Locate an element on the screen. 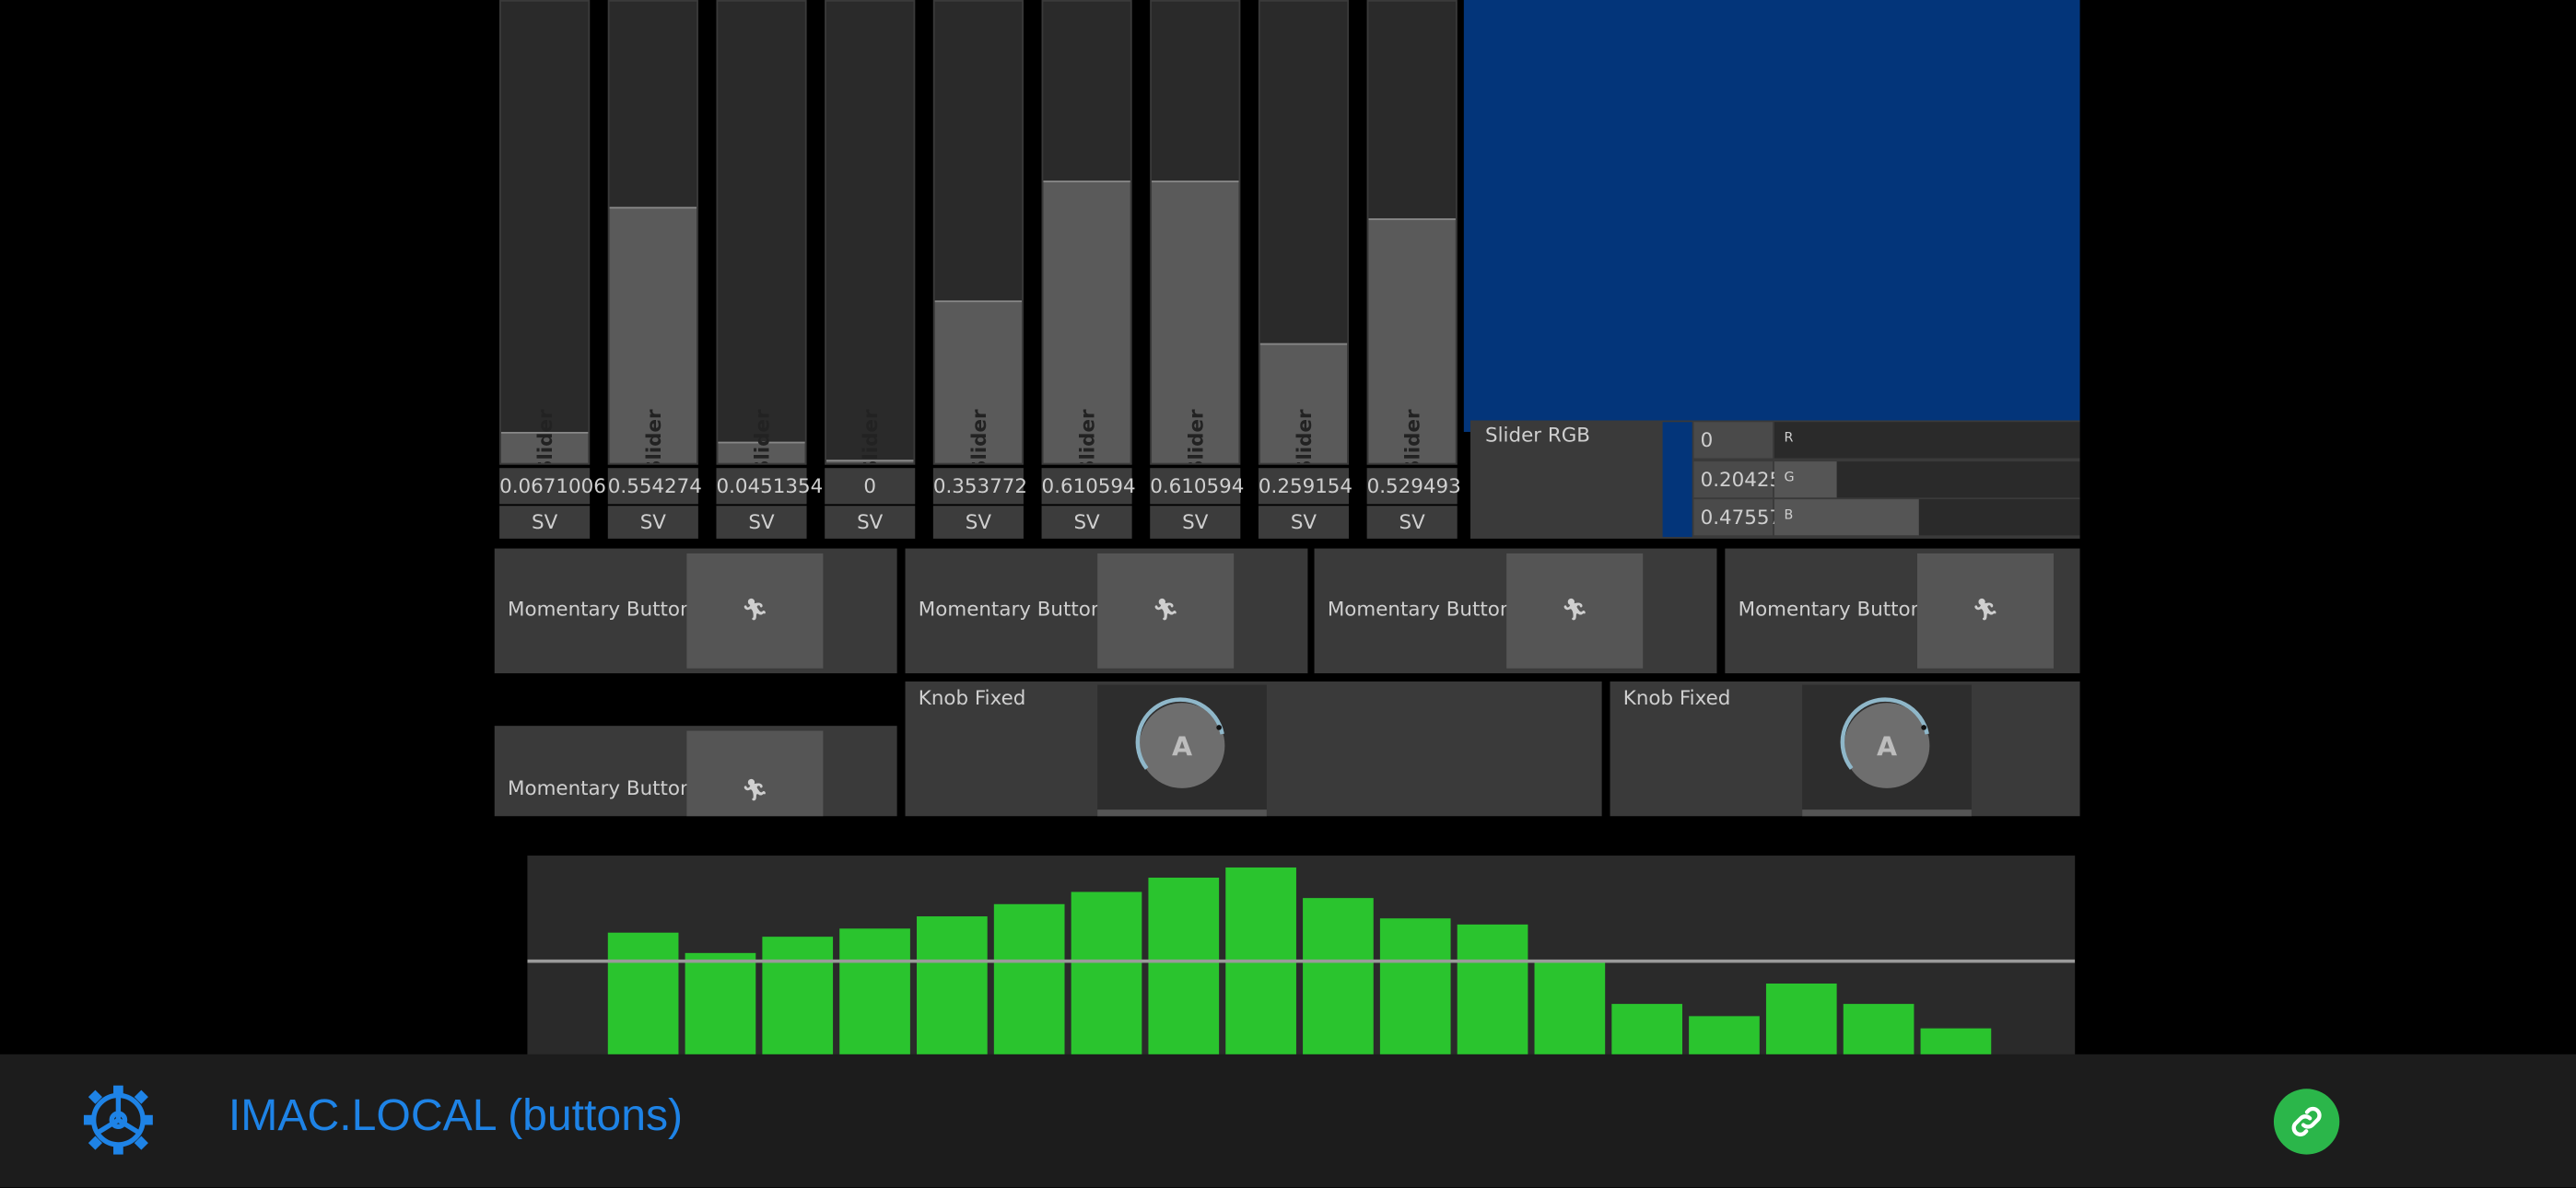 This screenshot has width=2576, height=1188. color-preview is located at coordinates (1771, 216).